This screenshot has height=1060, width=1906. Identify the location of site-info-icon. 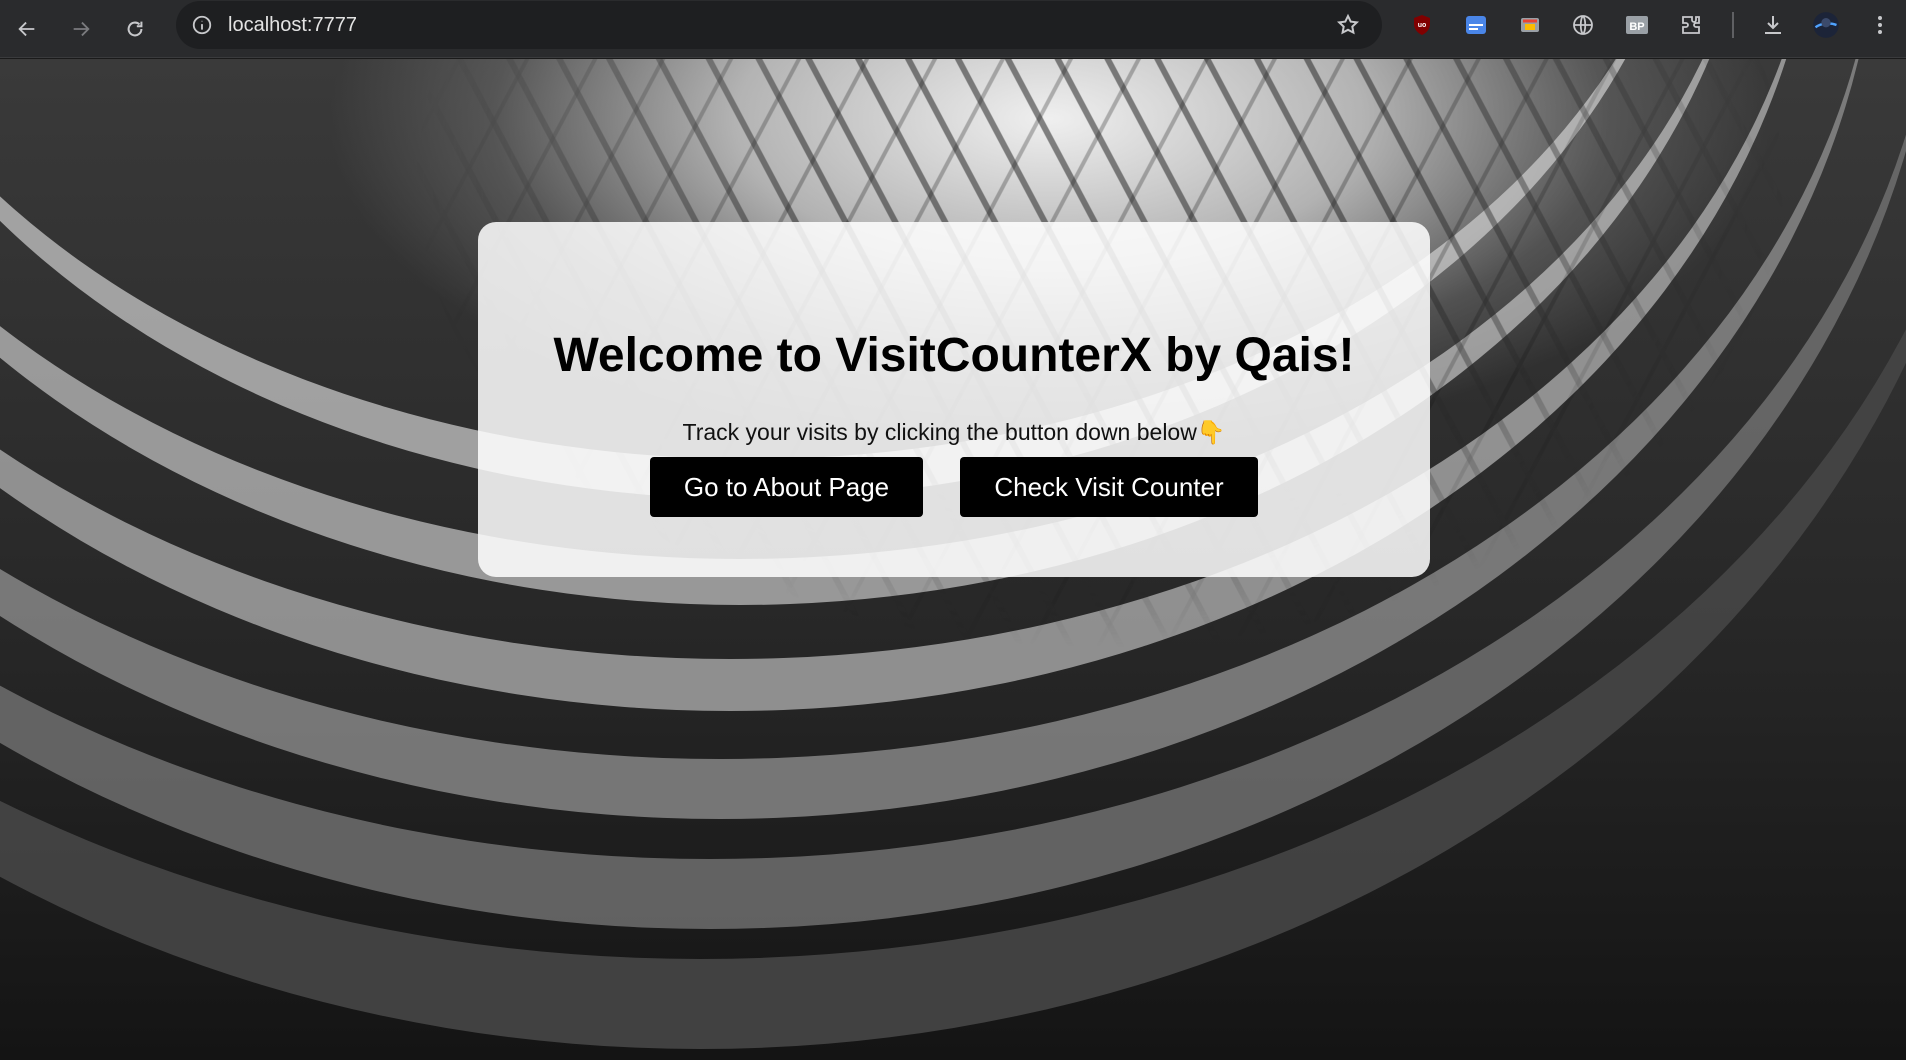
(202, 25).